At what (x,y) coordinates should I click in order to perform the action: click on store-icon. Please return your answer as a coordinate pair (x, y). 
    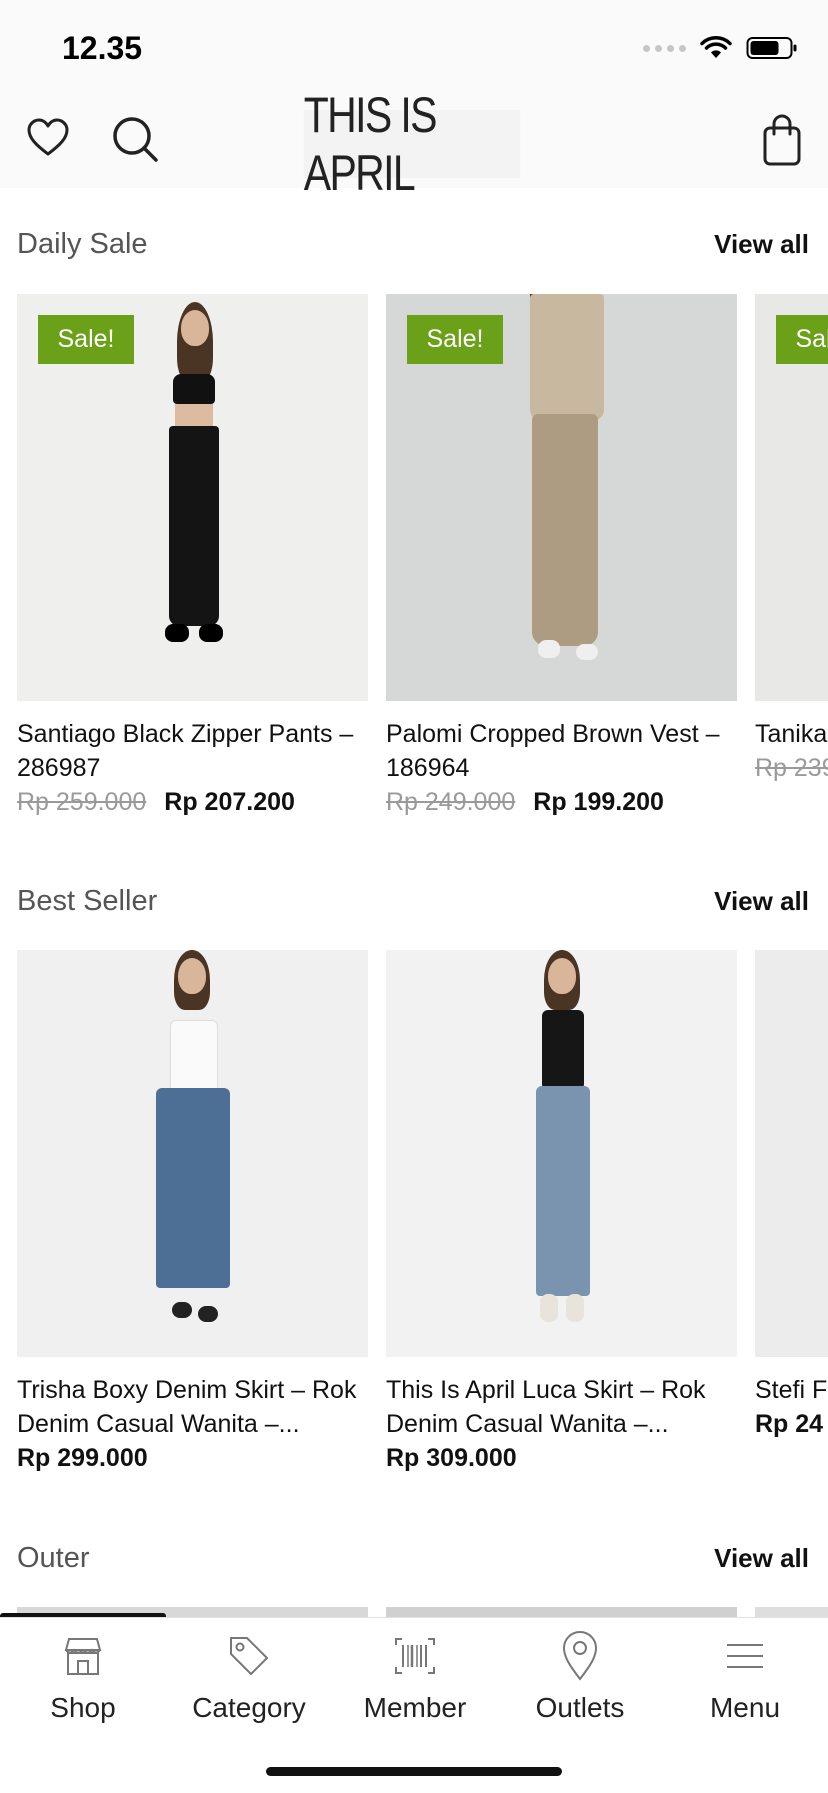
    Looking at the image, I should click on (83, 1656).